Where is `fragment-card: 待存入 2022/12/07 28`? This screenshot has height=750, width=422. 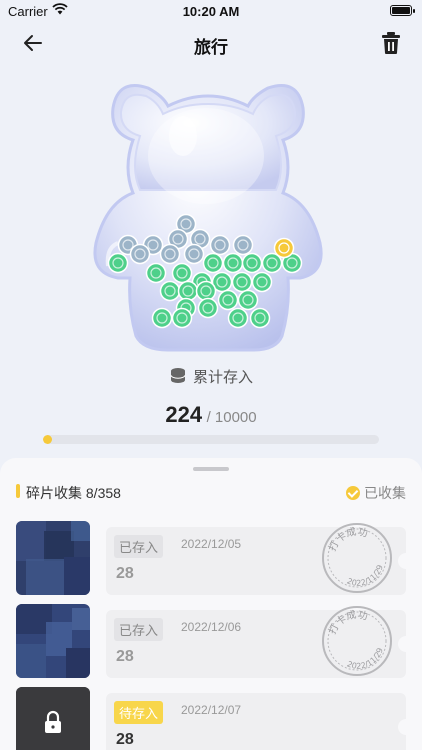 fragment-card: 待存入 2022/12/07 28 is located at coordinates (215, 718).